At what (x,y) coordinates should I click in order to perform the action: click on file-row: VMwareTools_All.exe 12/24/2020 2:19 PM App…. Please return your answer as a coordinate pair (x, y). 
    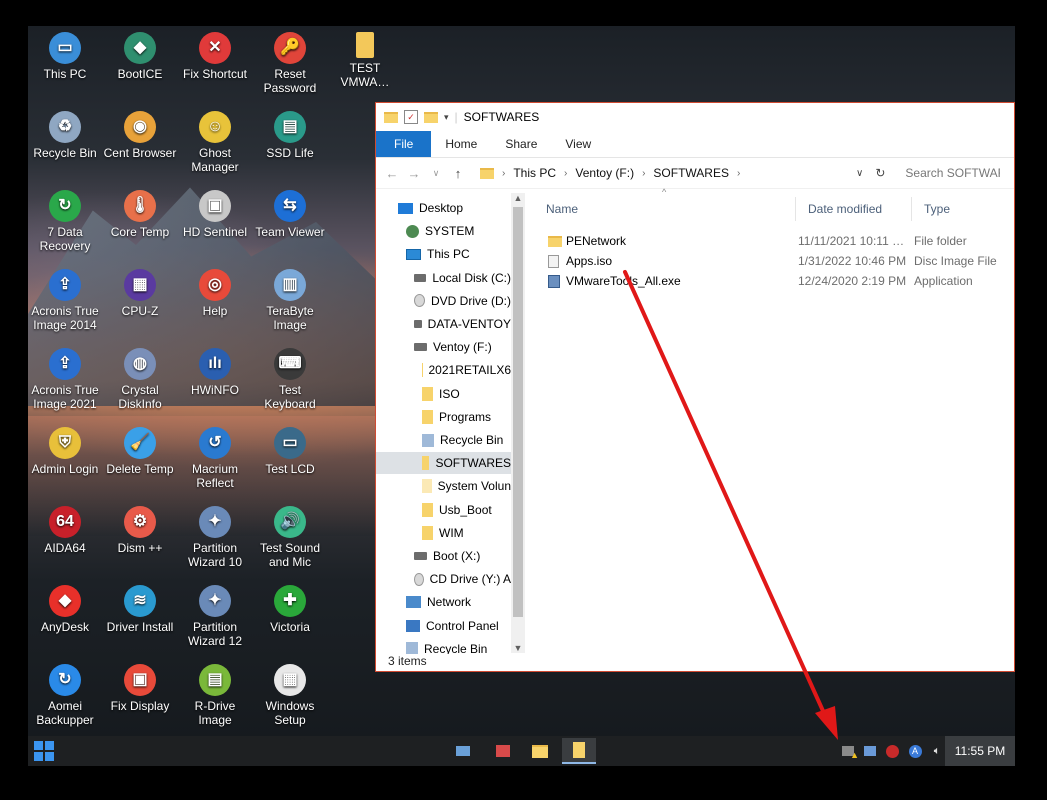
    Looking at the image, I should click on (781, 281).